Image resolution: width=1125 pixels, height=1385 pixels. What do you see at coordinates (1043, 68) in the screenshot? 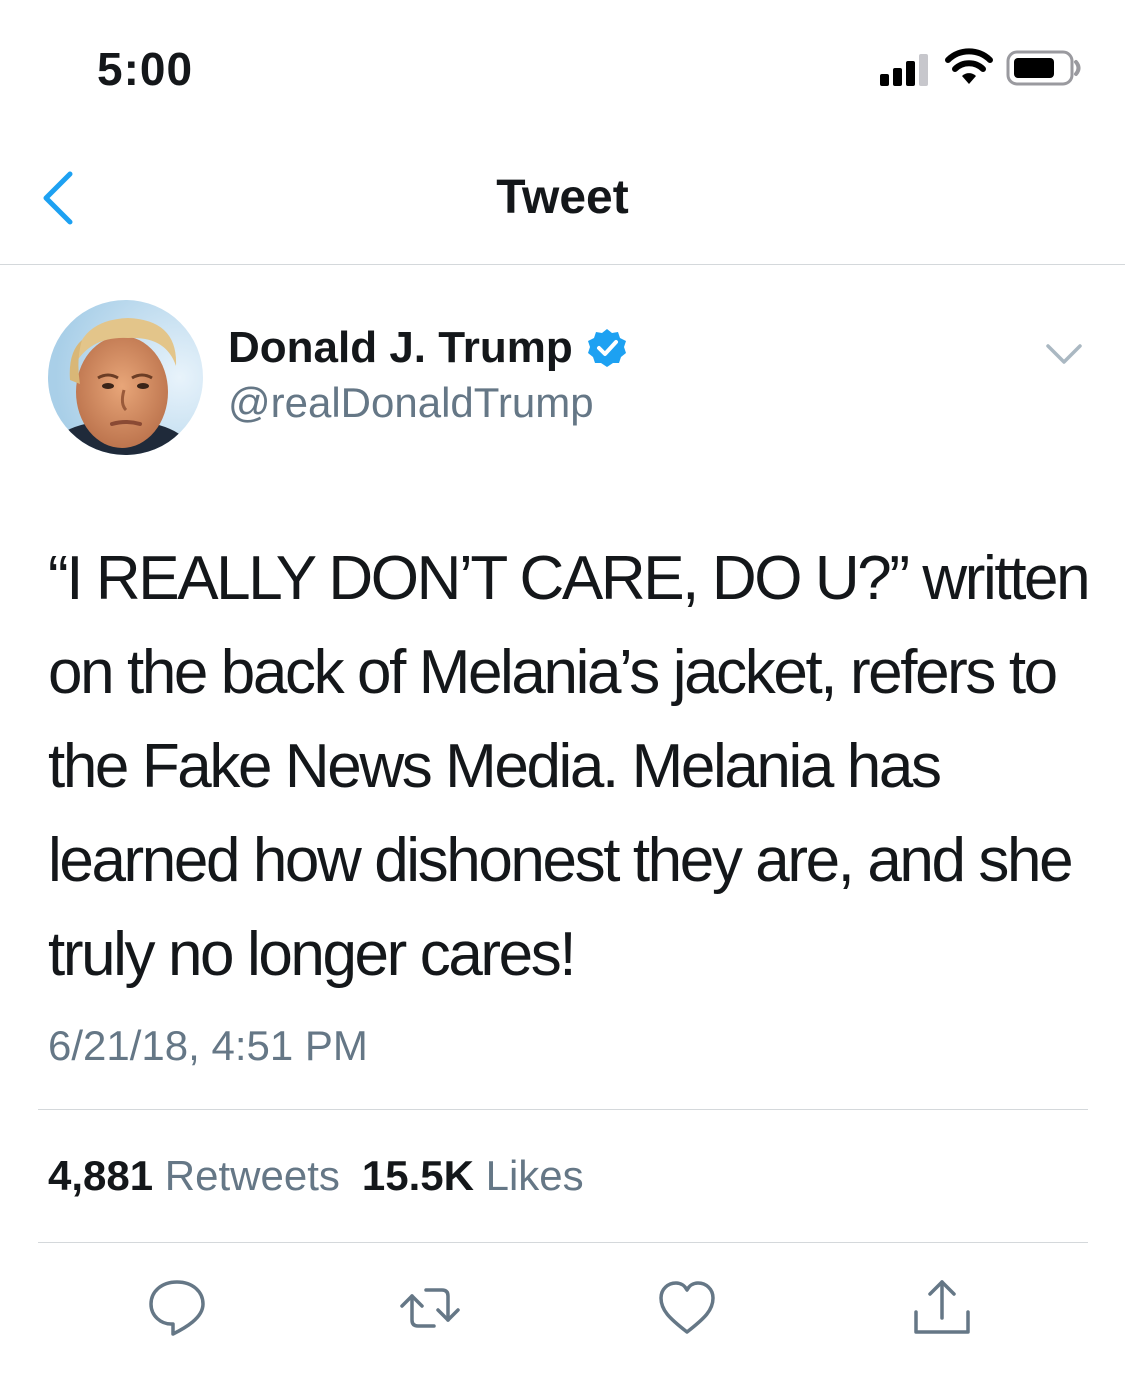
I see `battery-icon` at bounding box center [1043, 68].